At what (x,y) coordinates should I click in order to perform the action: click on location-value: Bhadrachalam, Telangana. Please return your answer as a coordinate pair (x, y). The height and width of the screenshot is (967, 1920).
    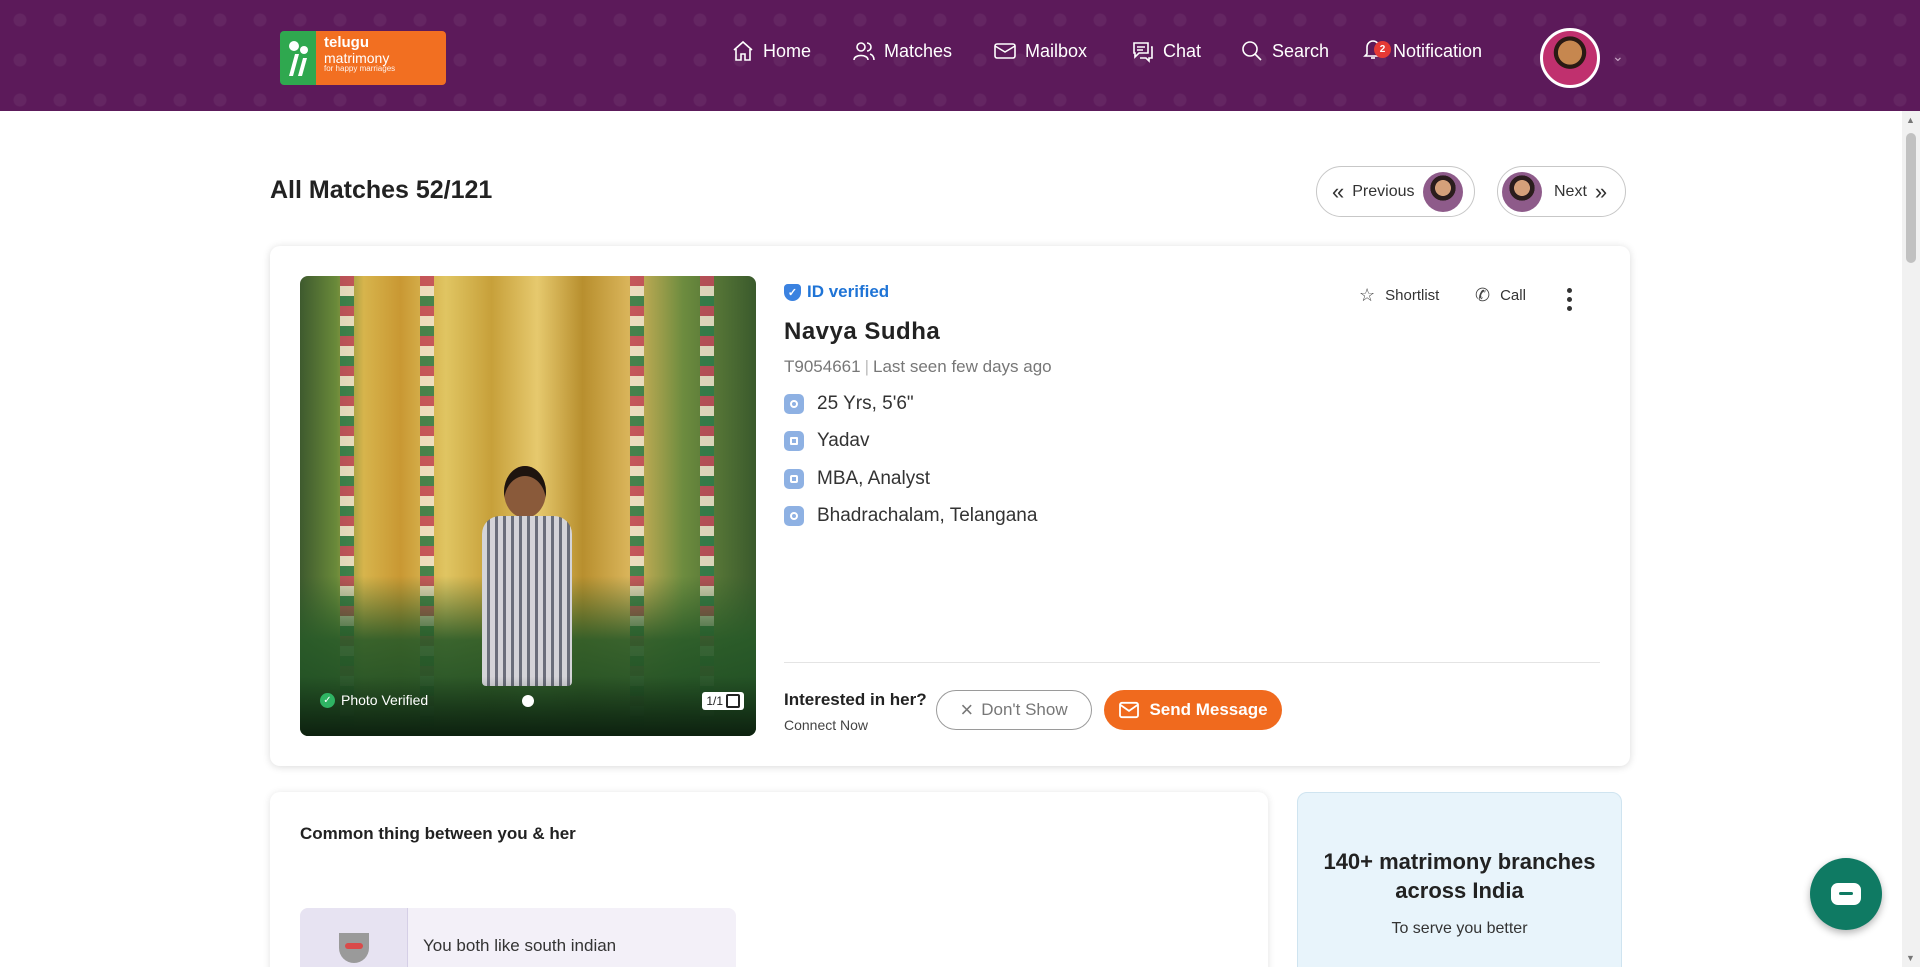
    Looking at the image, I should click on (927, 515).